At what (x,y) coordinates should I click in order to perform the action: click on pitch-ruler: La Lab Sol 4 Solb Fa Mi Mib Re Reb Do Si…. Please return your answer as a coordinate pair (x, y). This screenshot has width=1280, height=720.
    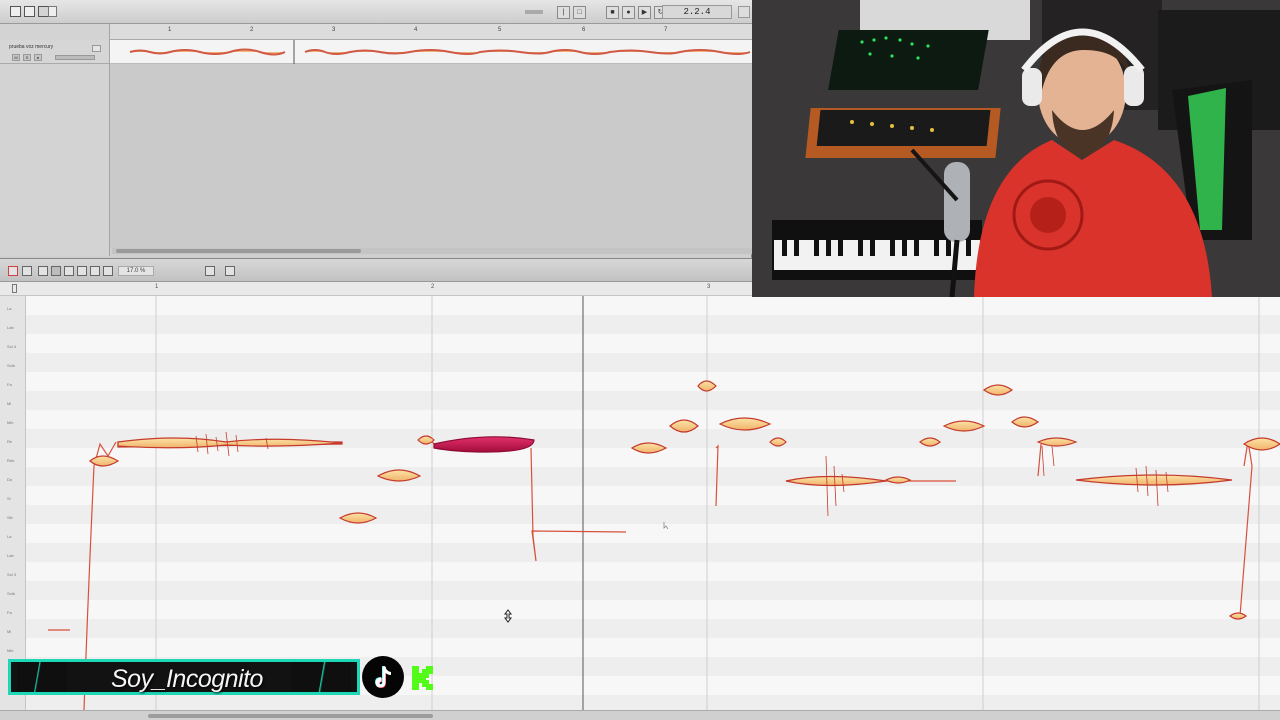
    Looking at the image, I should click on (13, 503).